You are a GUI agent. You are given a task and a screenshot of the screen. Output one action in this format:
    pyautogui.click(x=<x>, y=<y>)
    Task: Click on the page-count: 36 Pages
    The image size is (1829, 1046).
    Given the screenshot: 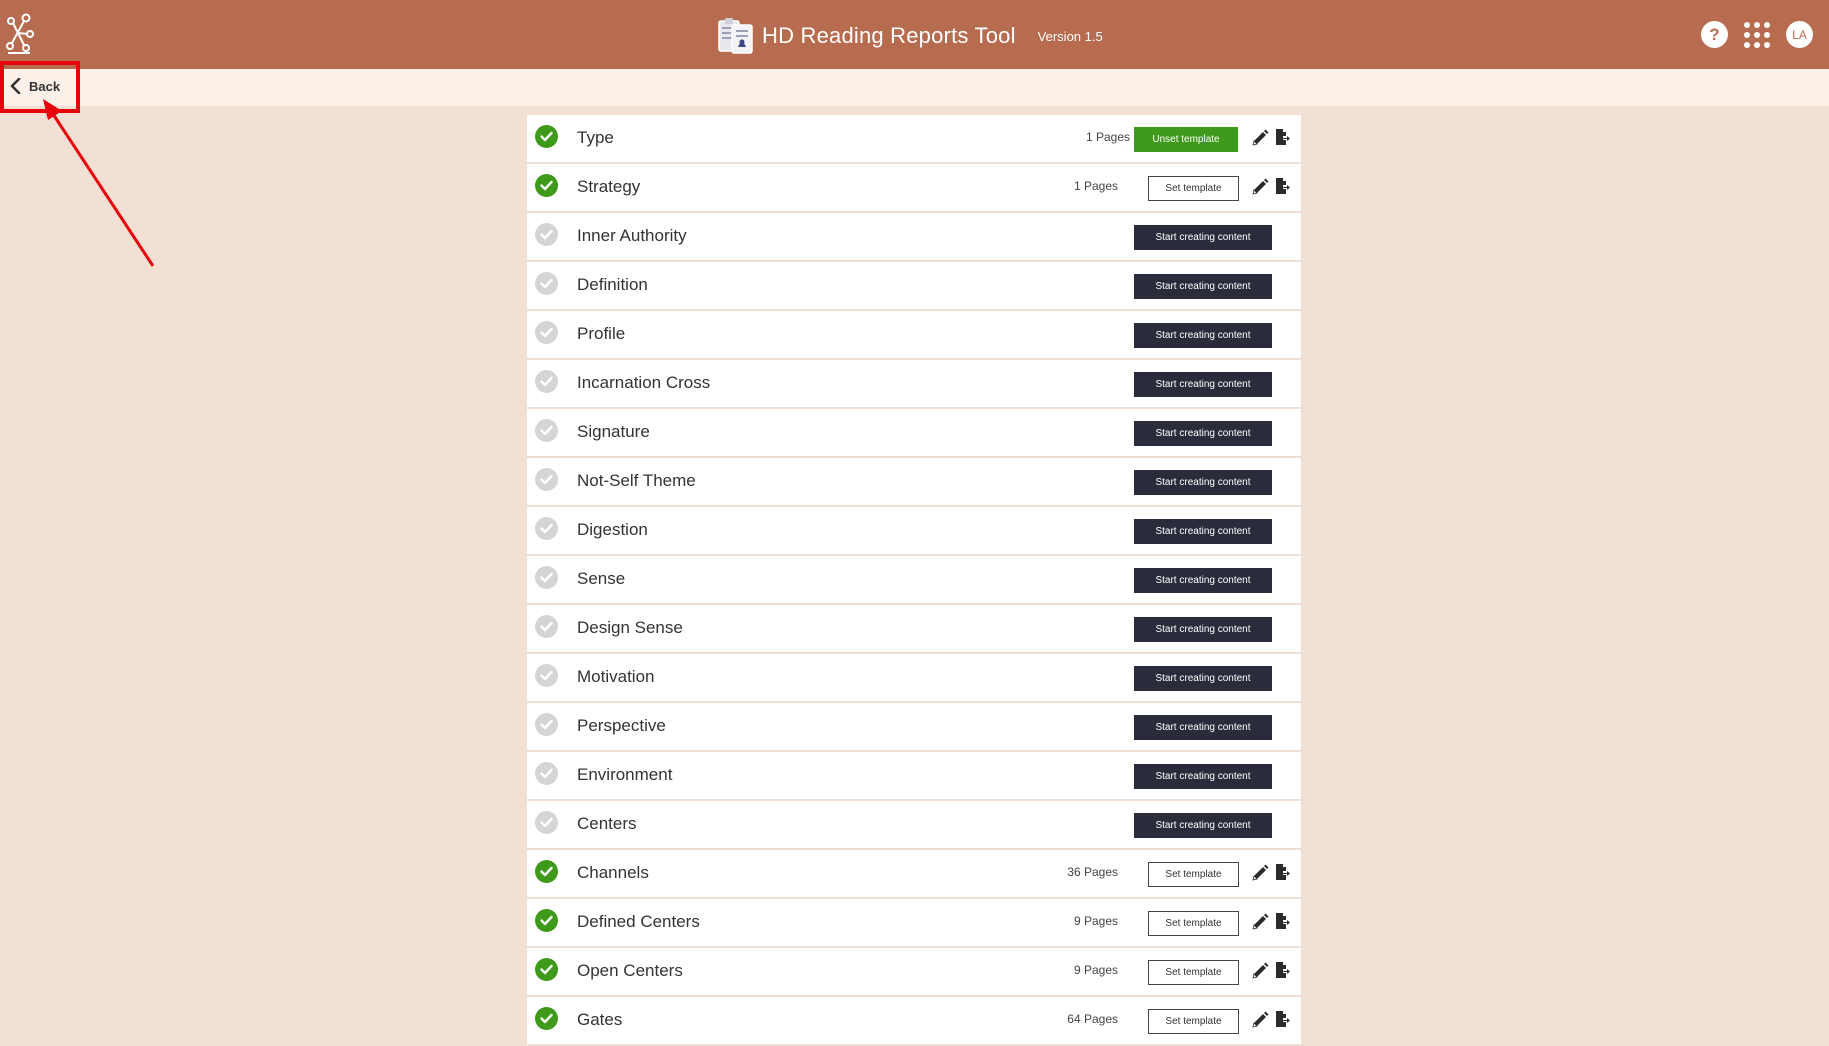 What is the action you would take?
    pyautogui.click(x=1092, y=872)
    